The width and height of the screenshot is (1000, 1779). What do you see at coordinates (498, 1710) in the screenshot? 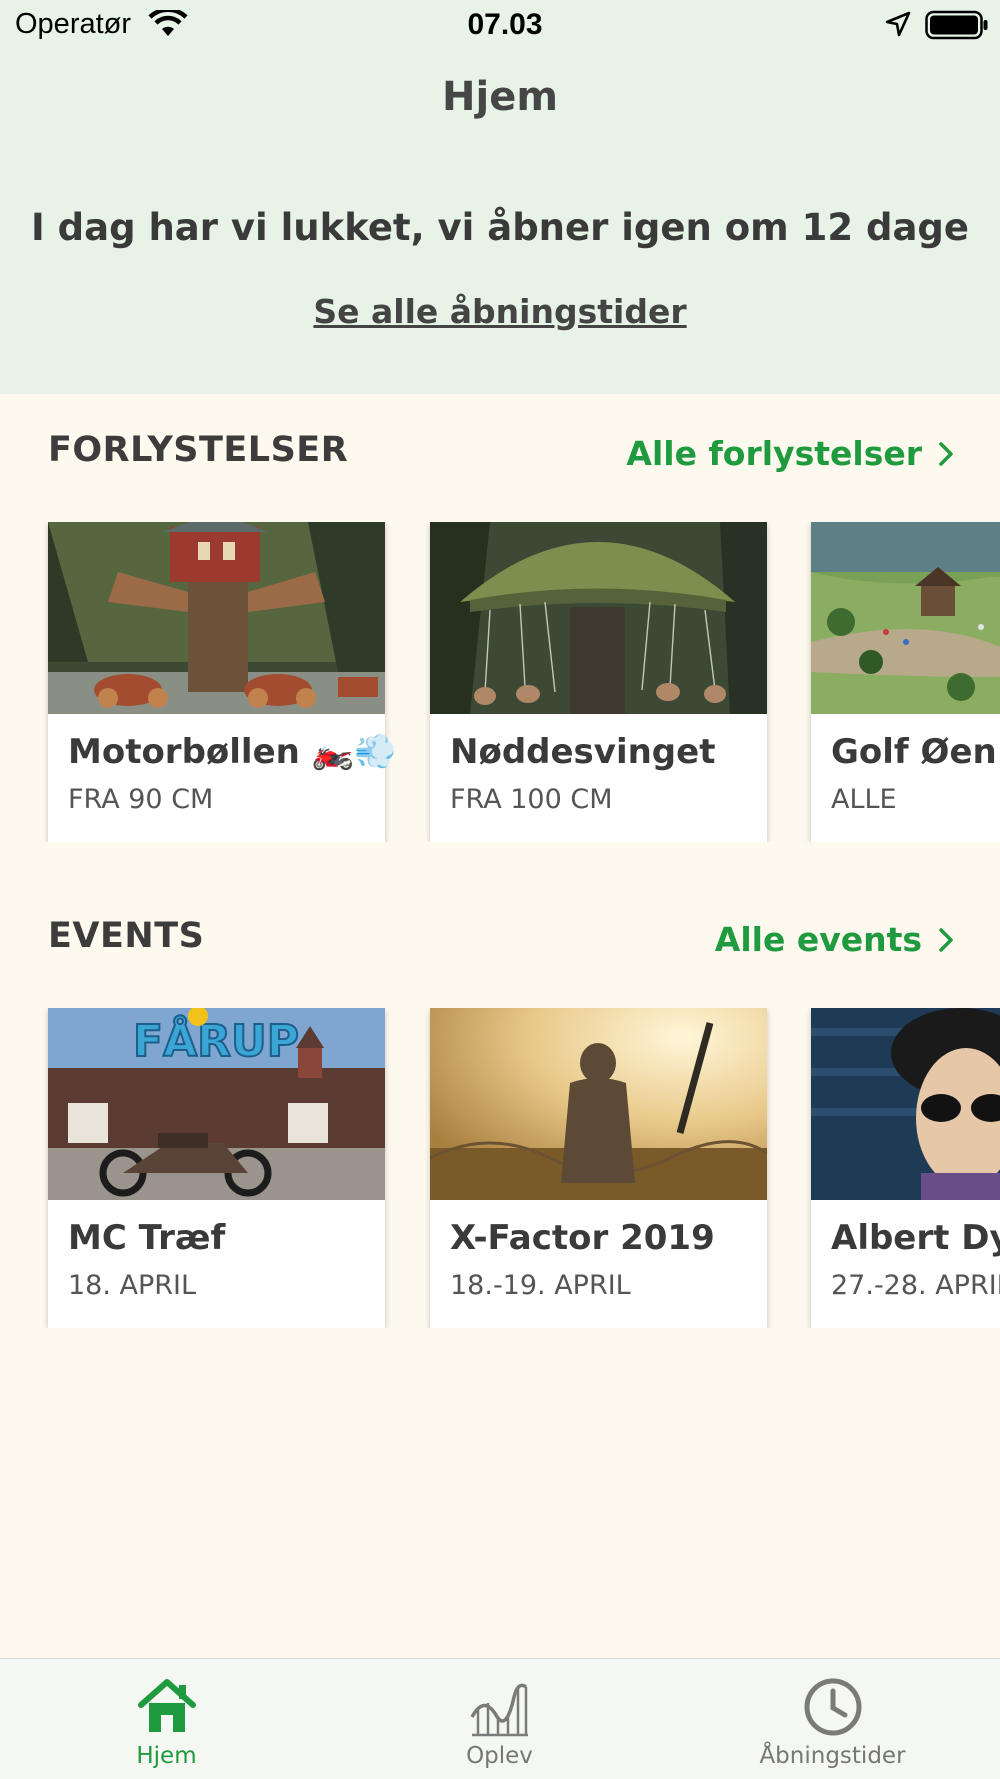
I see `rollercoaster-icon` at bounding box center [498, 1710].